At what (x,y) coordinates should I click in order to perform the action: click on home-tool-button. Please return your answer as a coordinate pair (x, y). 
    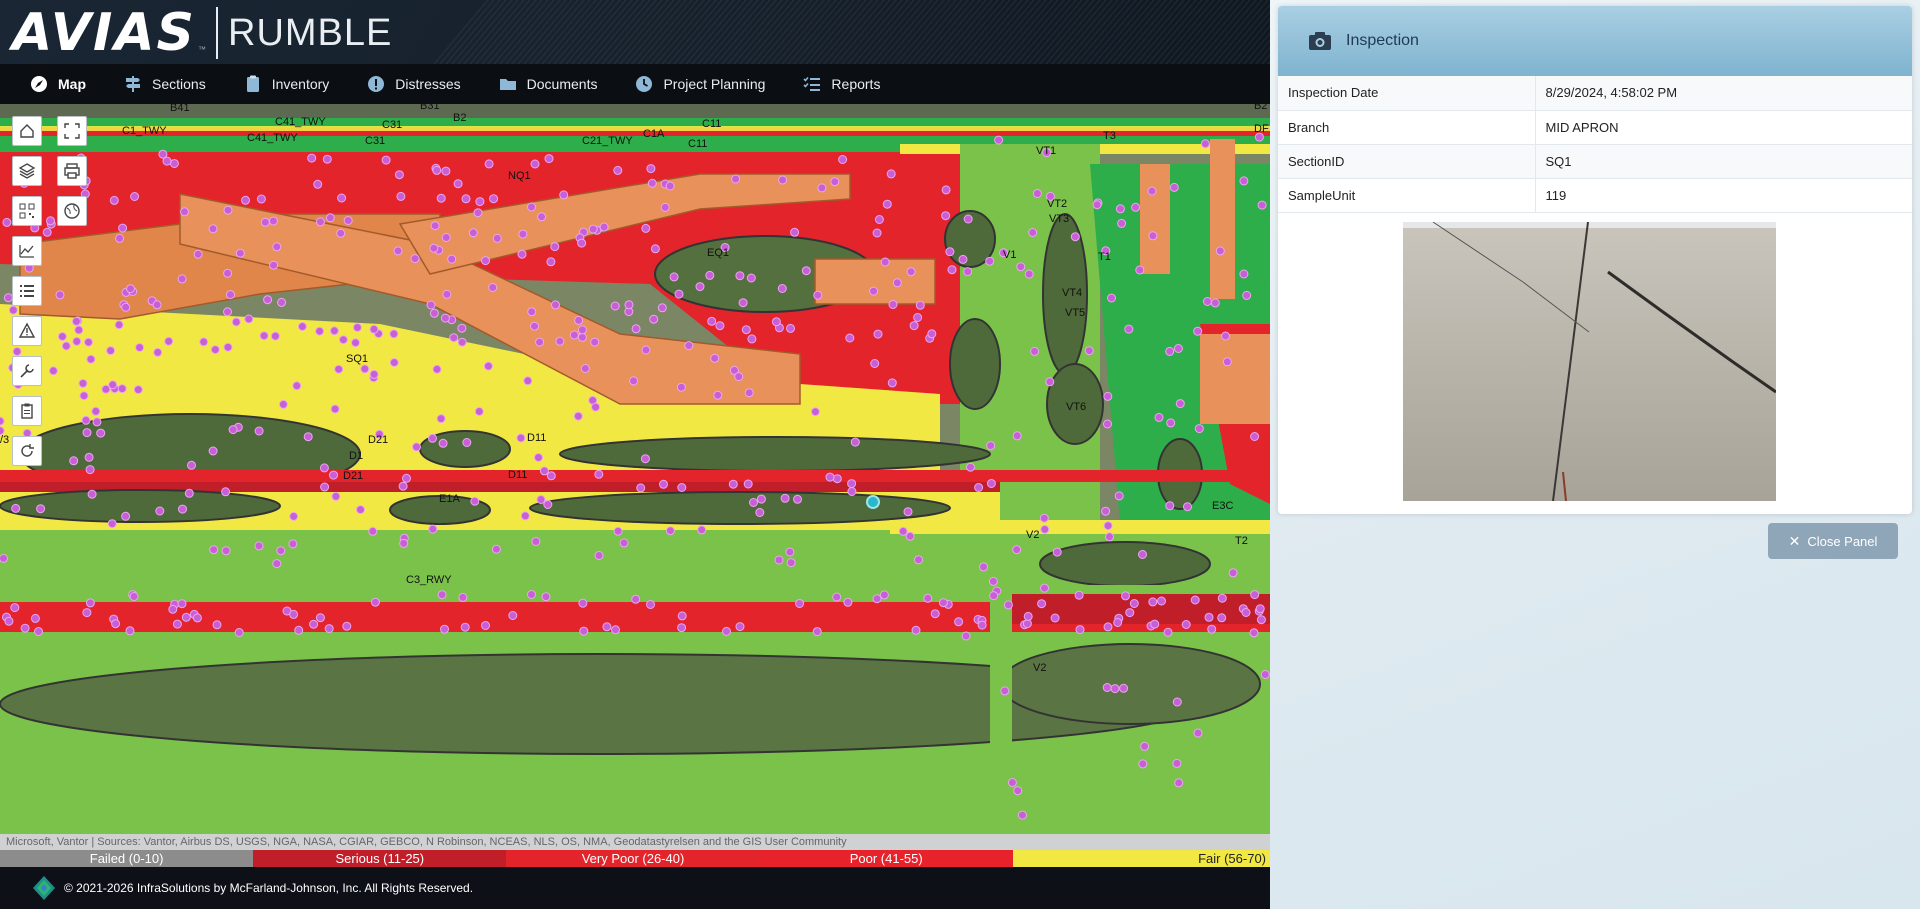
    Looking at the image, I should click on (27, 131).